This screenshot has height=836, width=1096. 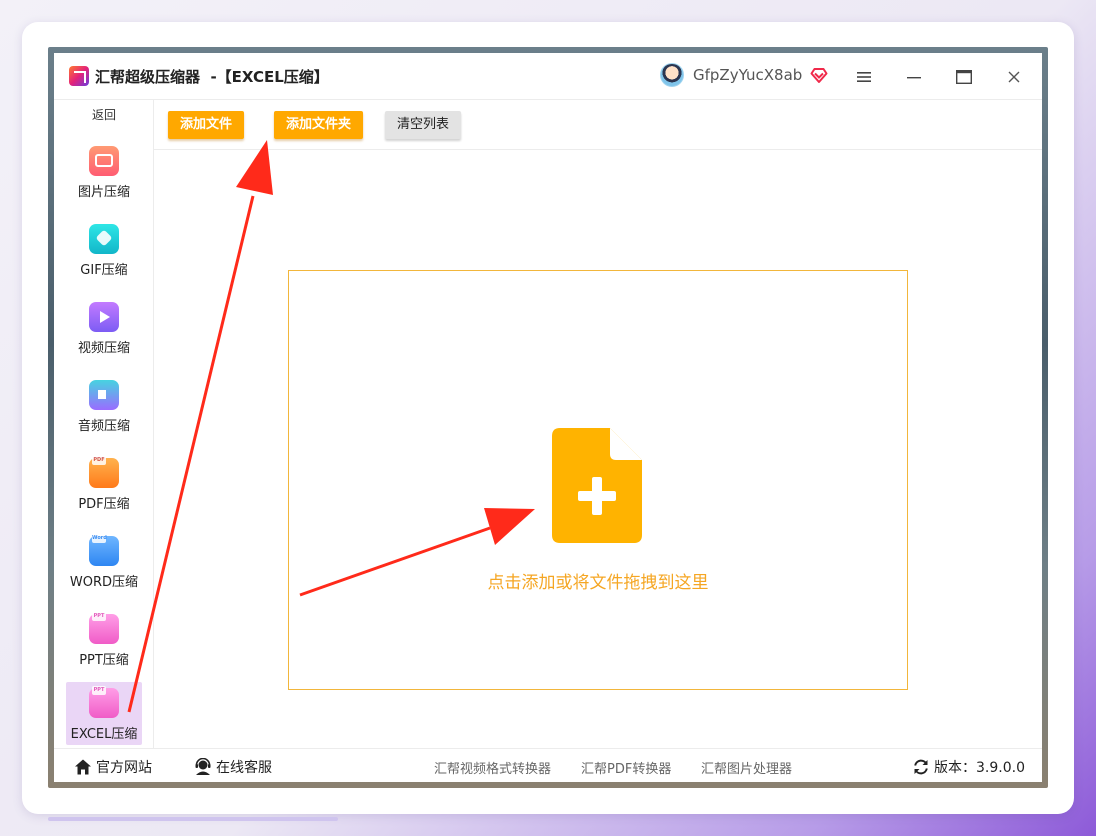 What do you see at coordinates (104, 239) in the screenshot?
I see `gif-compress-icon` at bounding box center [104, 239].